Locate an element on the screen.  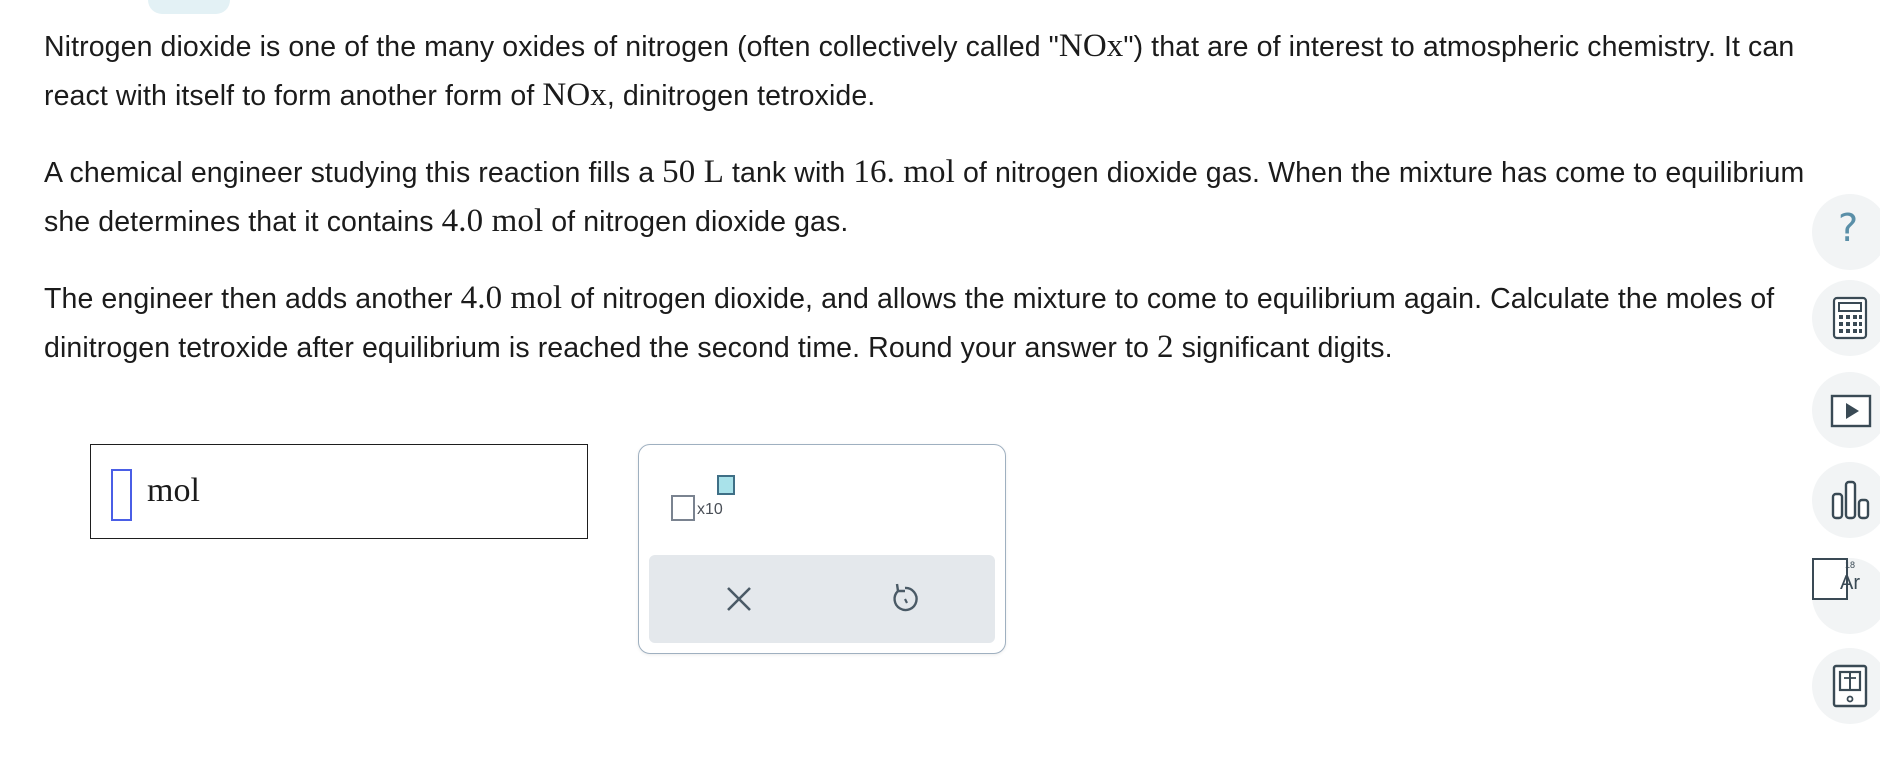
x10-label: x10 is located at coordinates (710, 509).